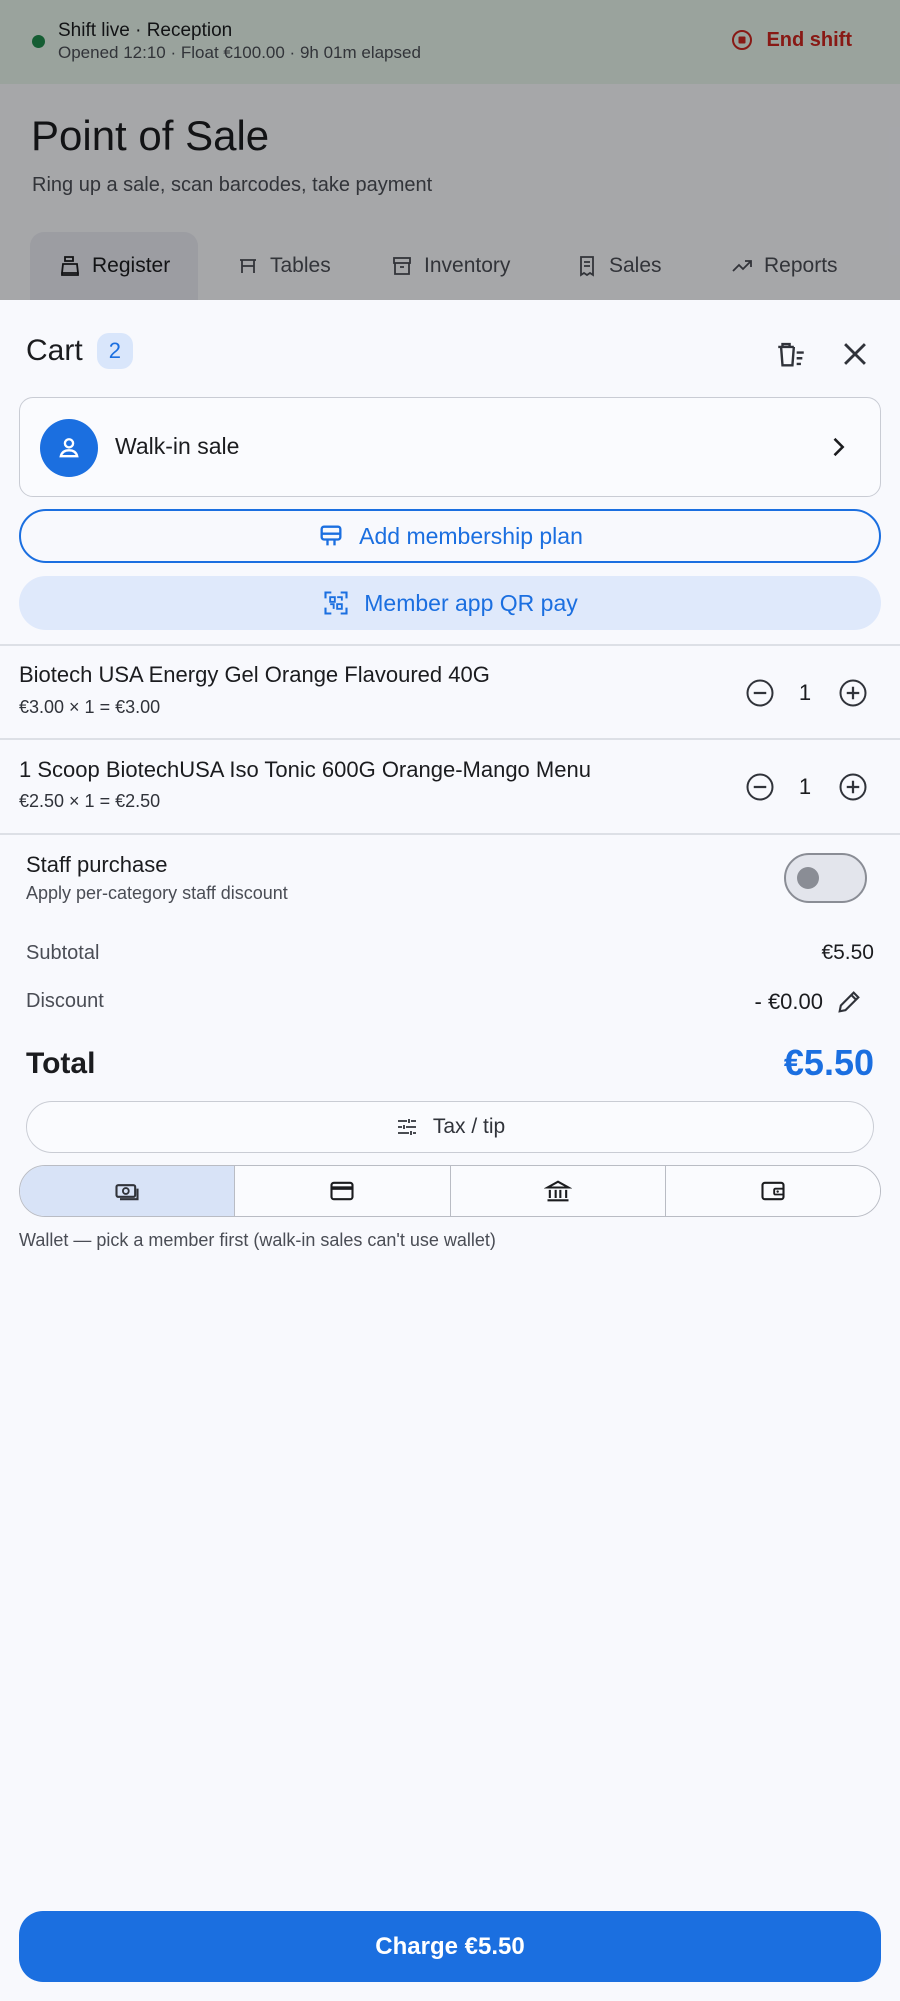 The image size is (900, 2001). Describe the element at coordinates (450, 447) in the screenshot. I see `customer-selector: Walk-in sale` at that location.